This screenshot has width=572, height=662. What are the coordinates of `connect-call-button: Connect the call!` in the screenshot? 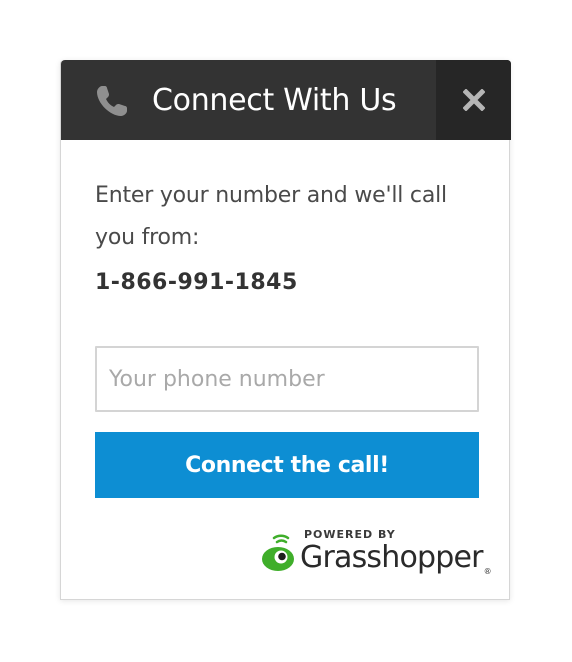 It's located at (287, 465).